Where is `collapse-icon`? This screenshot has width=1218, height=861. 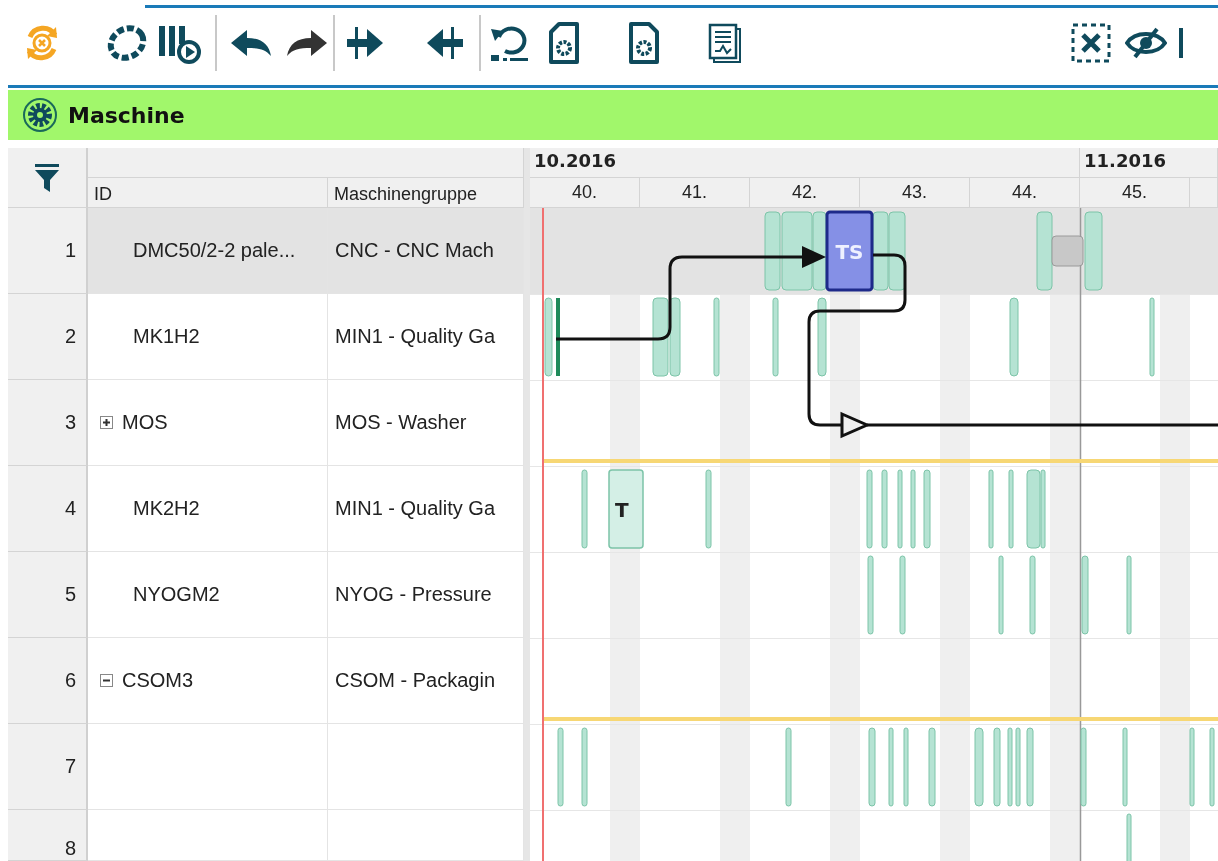 collapse-icon is located at coordinates (106, 680).